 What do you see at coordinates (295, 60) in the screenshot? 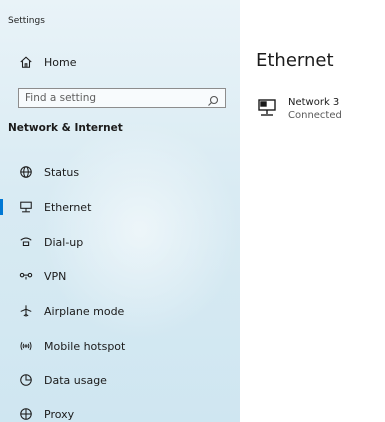
I see `page-title: Ethernet` at bounding box center [295, 60].